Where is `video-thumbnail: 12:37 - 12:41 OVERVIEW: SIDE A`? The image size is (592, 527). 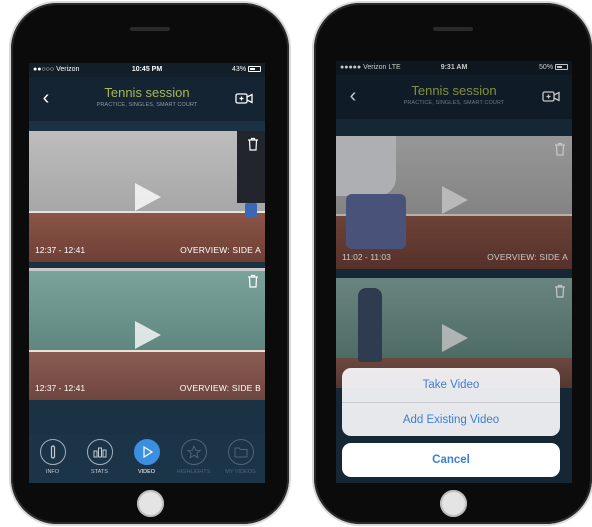 video-thumbnail: 12:37 - 12:41 OVERVIEW: SIDE A is located at coordinates (147, 196).